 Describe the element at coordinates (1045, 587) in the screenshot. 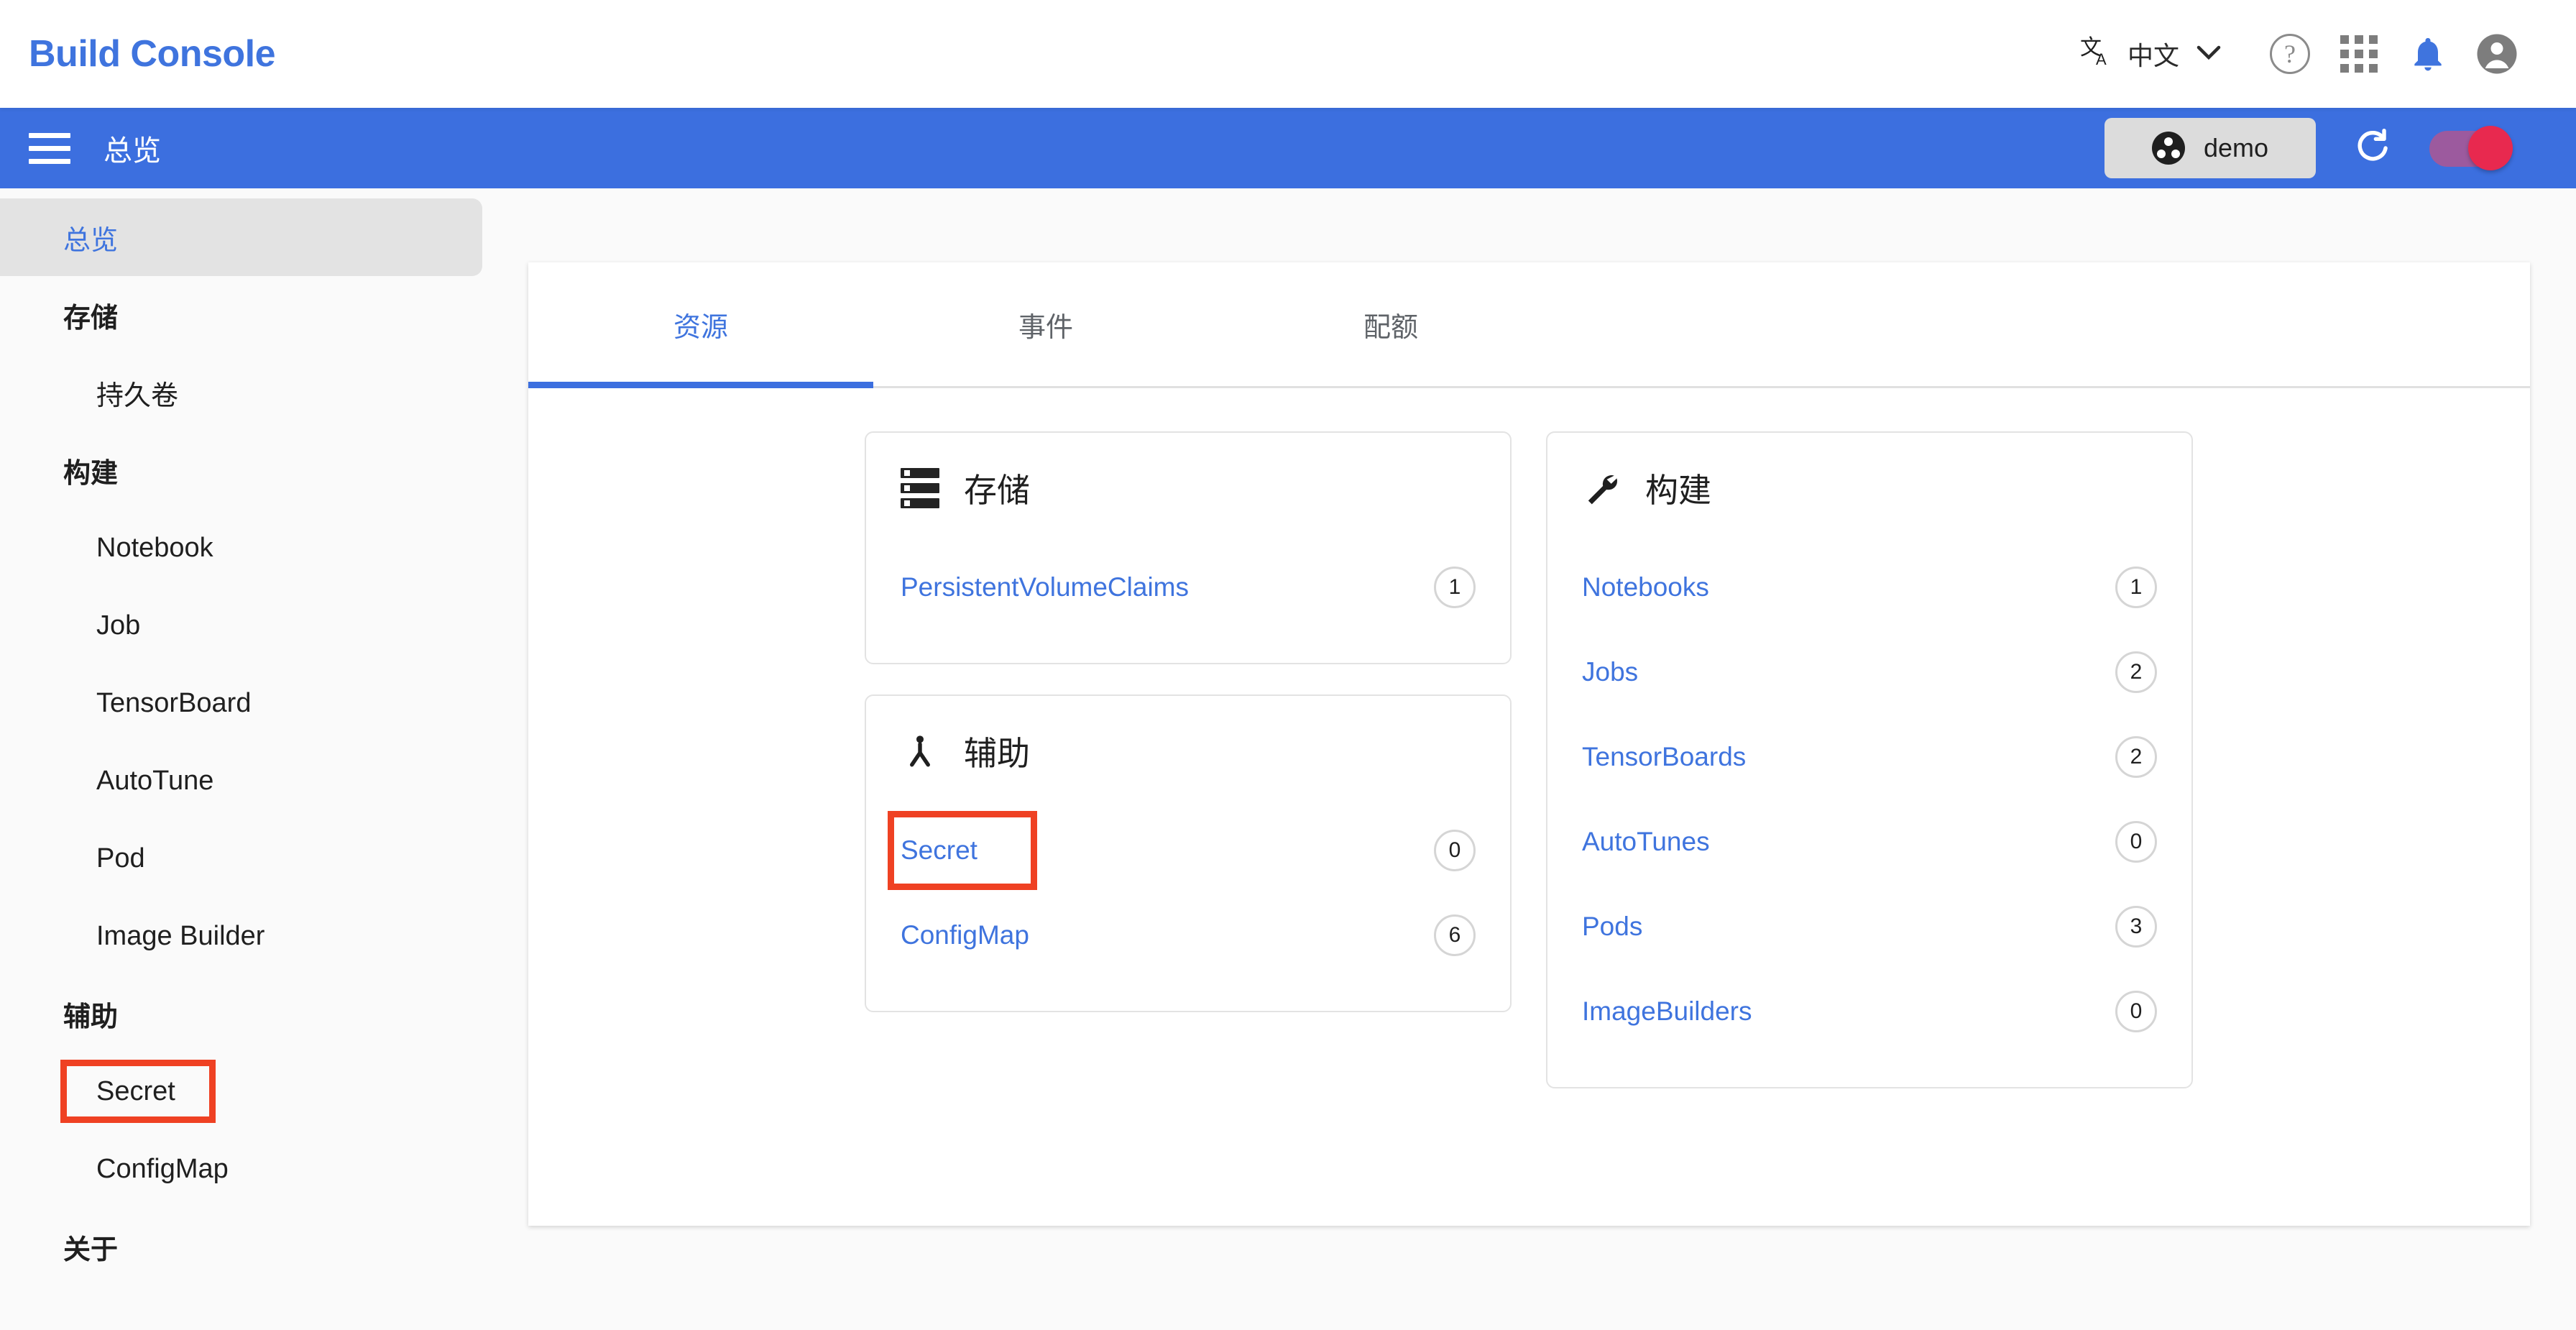

I see `resource-link: PersistentVolumeClaims` at that location.